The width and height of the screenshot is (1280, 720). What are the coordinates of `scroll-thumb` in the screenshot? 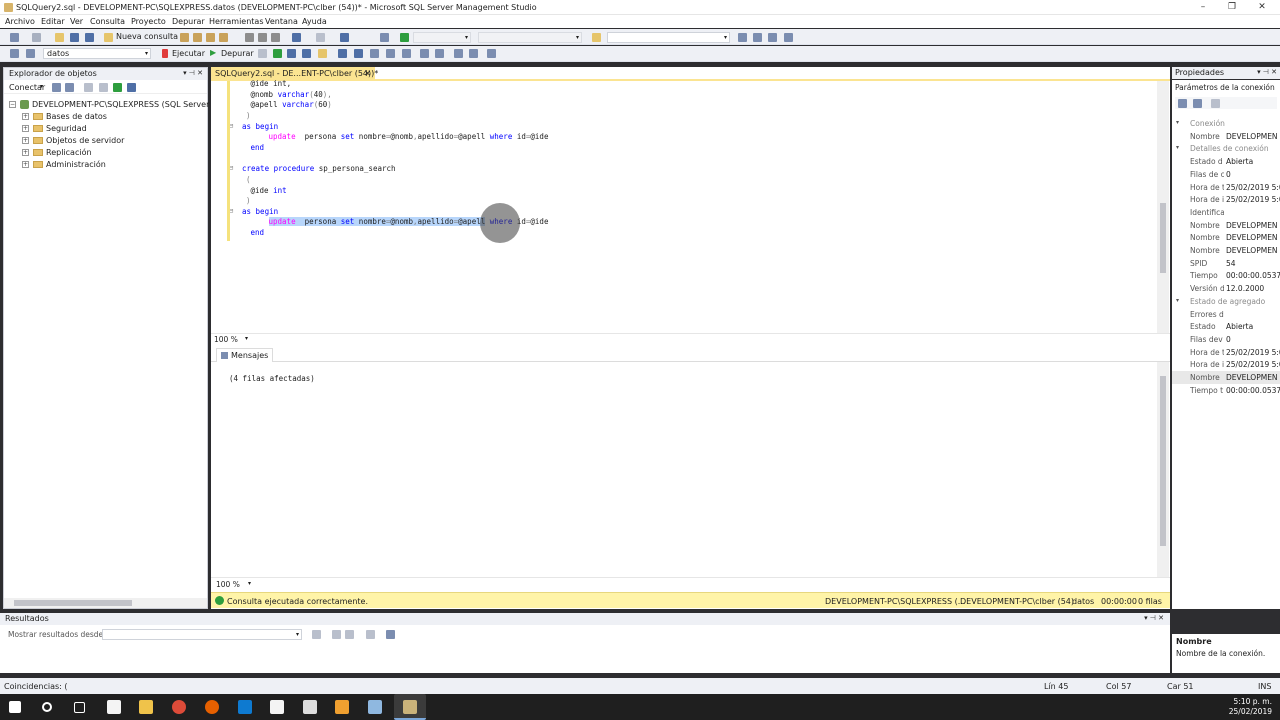 It's located at (1163, 238).